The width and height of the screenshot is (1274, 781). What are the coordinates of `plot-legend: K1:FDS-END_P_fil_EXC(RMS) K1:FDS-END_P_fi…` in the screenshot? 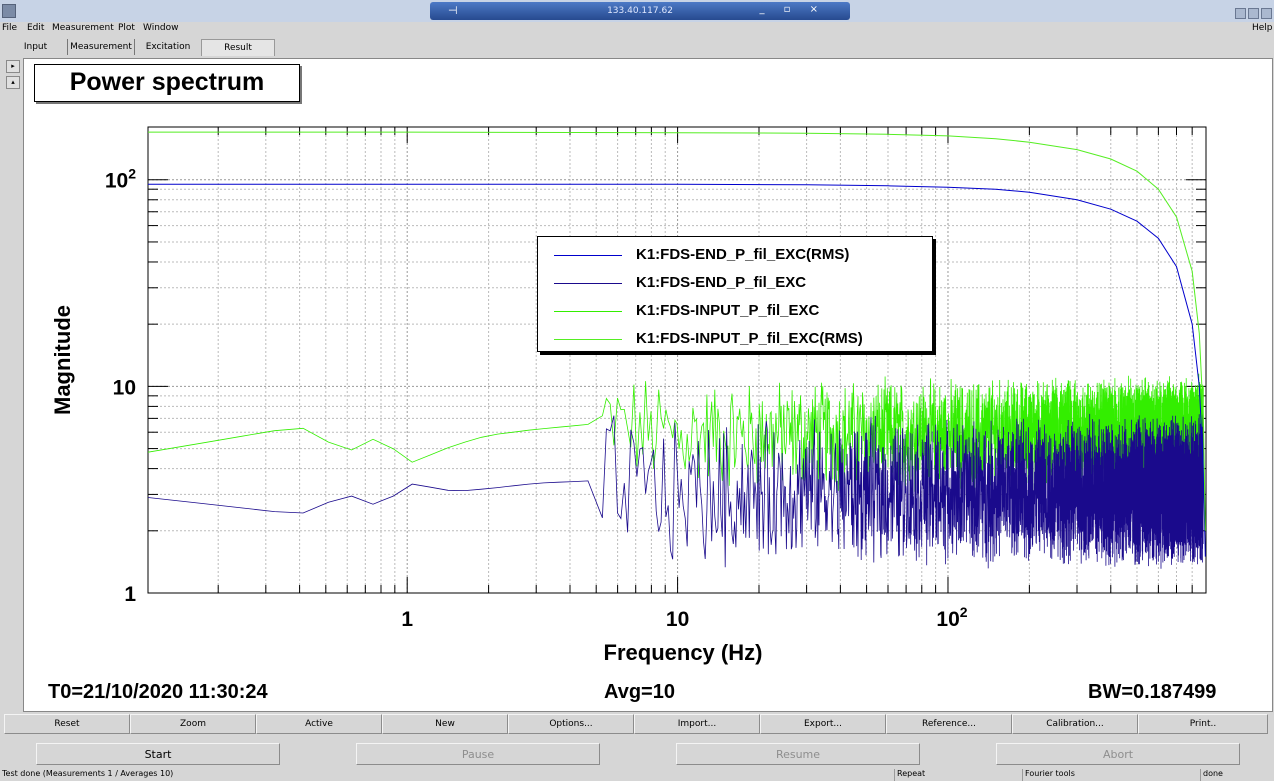 It's located at (735, 294).